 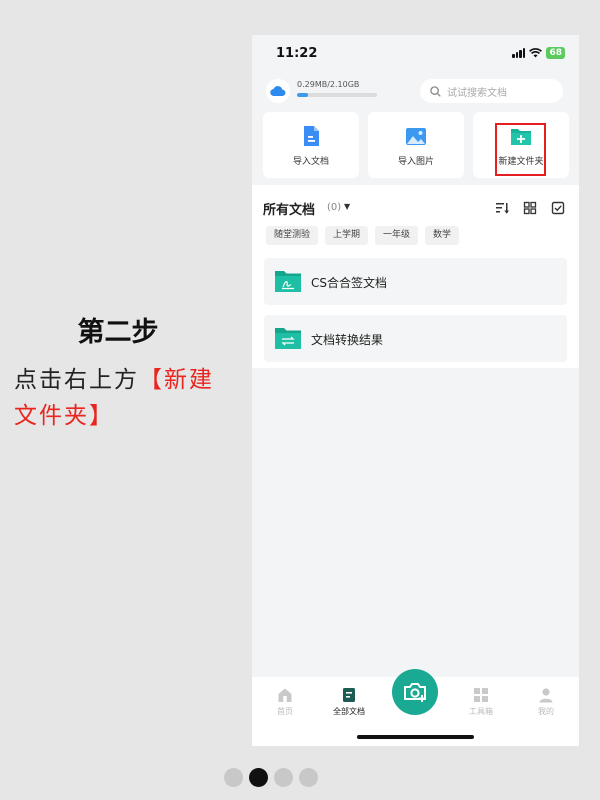 I want to click on tab-me: 我的, so click(x=546, y=702).